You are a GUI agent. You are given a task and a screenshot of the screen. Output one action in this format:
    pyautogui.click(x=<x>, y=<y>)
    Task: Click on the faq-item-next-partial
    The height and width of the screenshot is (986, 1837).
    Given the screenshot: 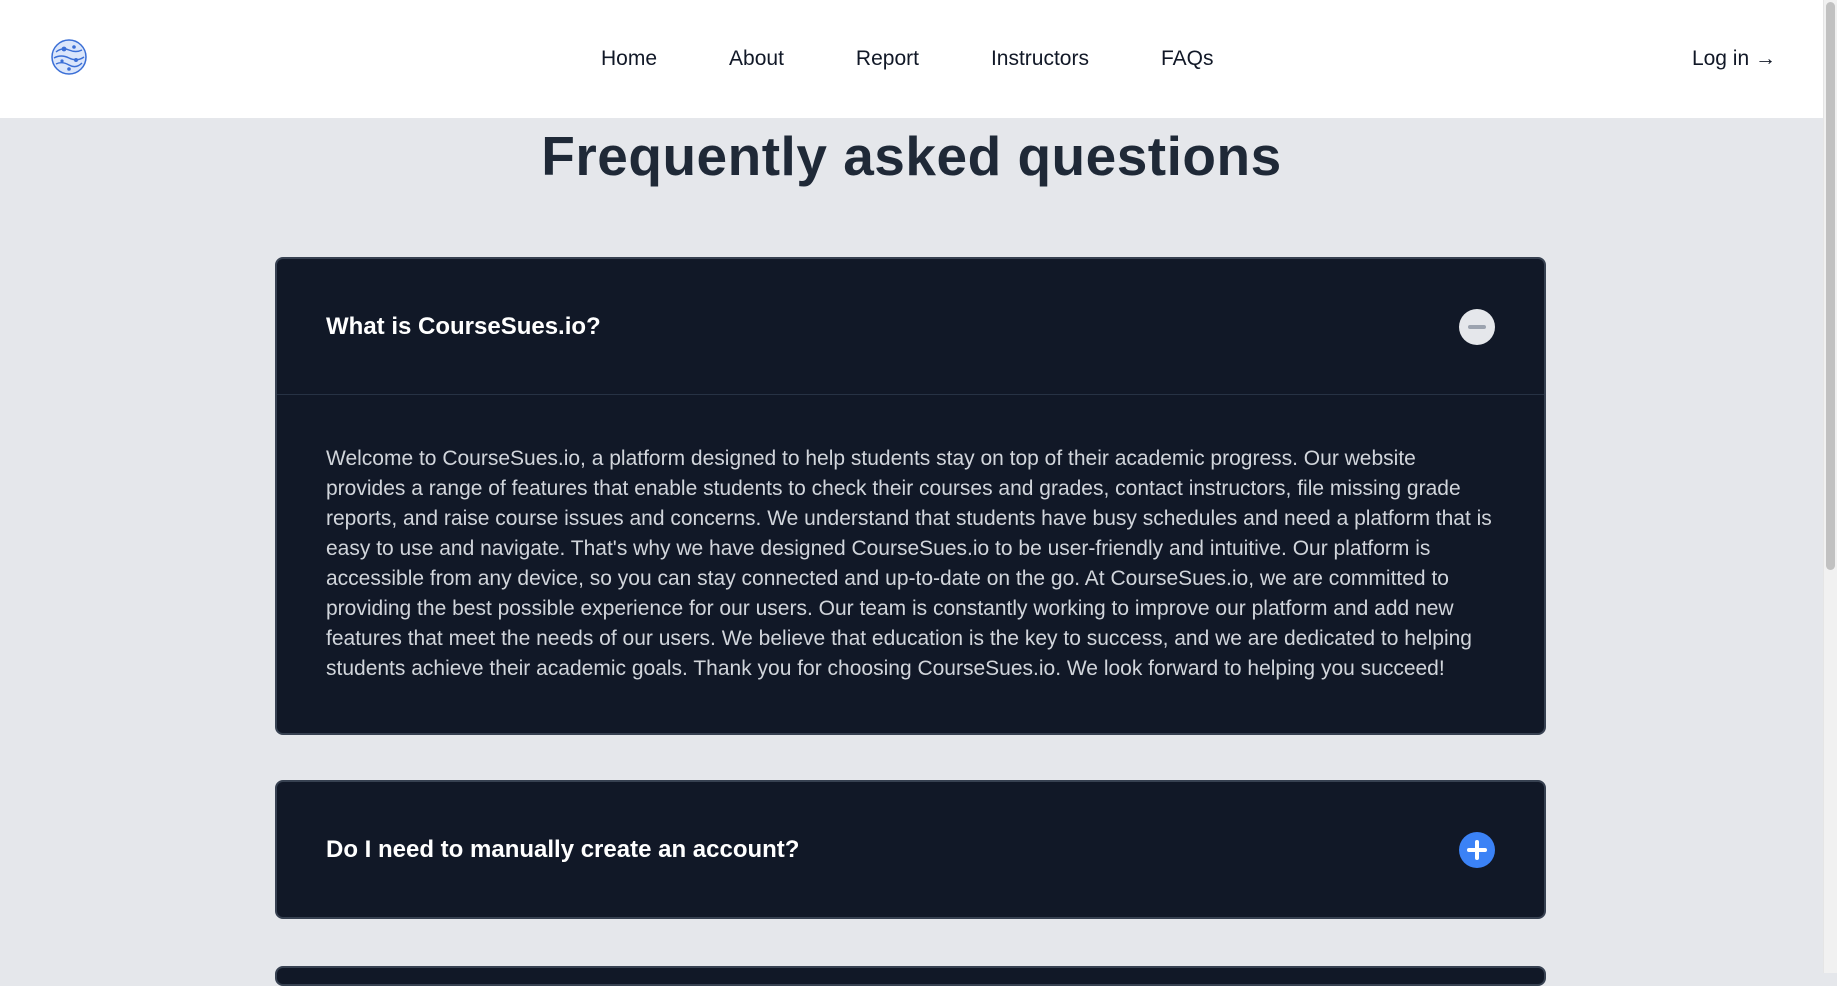 What is the action you would take?
    pyautogui.click(x=910, y=976)
    